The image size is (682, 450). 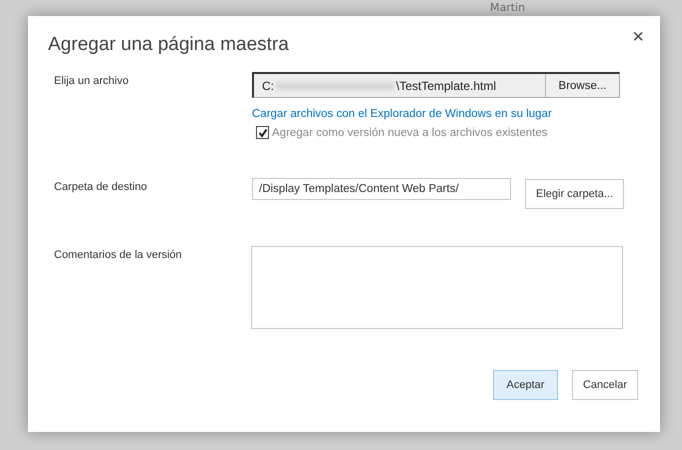 What do you see at coordinates (605, 385) in the screenshot?
I see `cancel-button: Cancelar` at bounding box center [605, 385].